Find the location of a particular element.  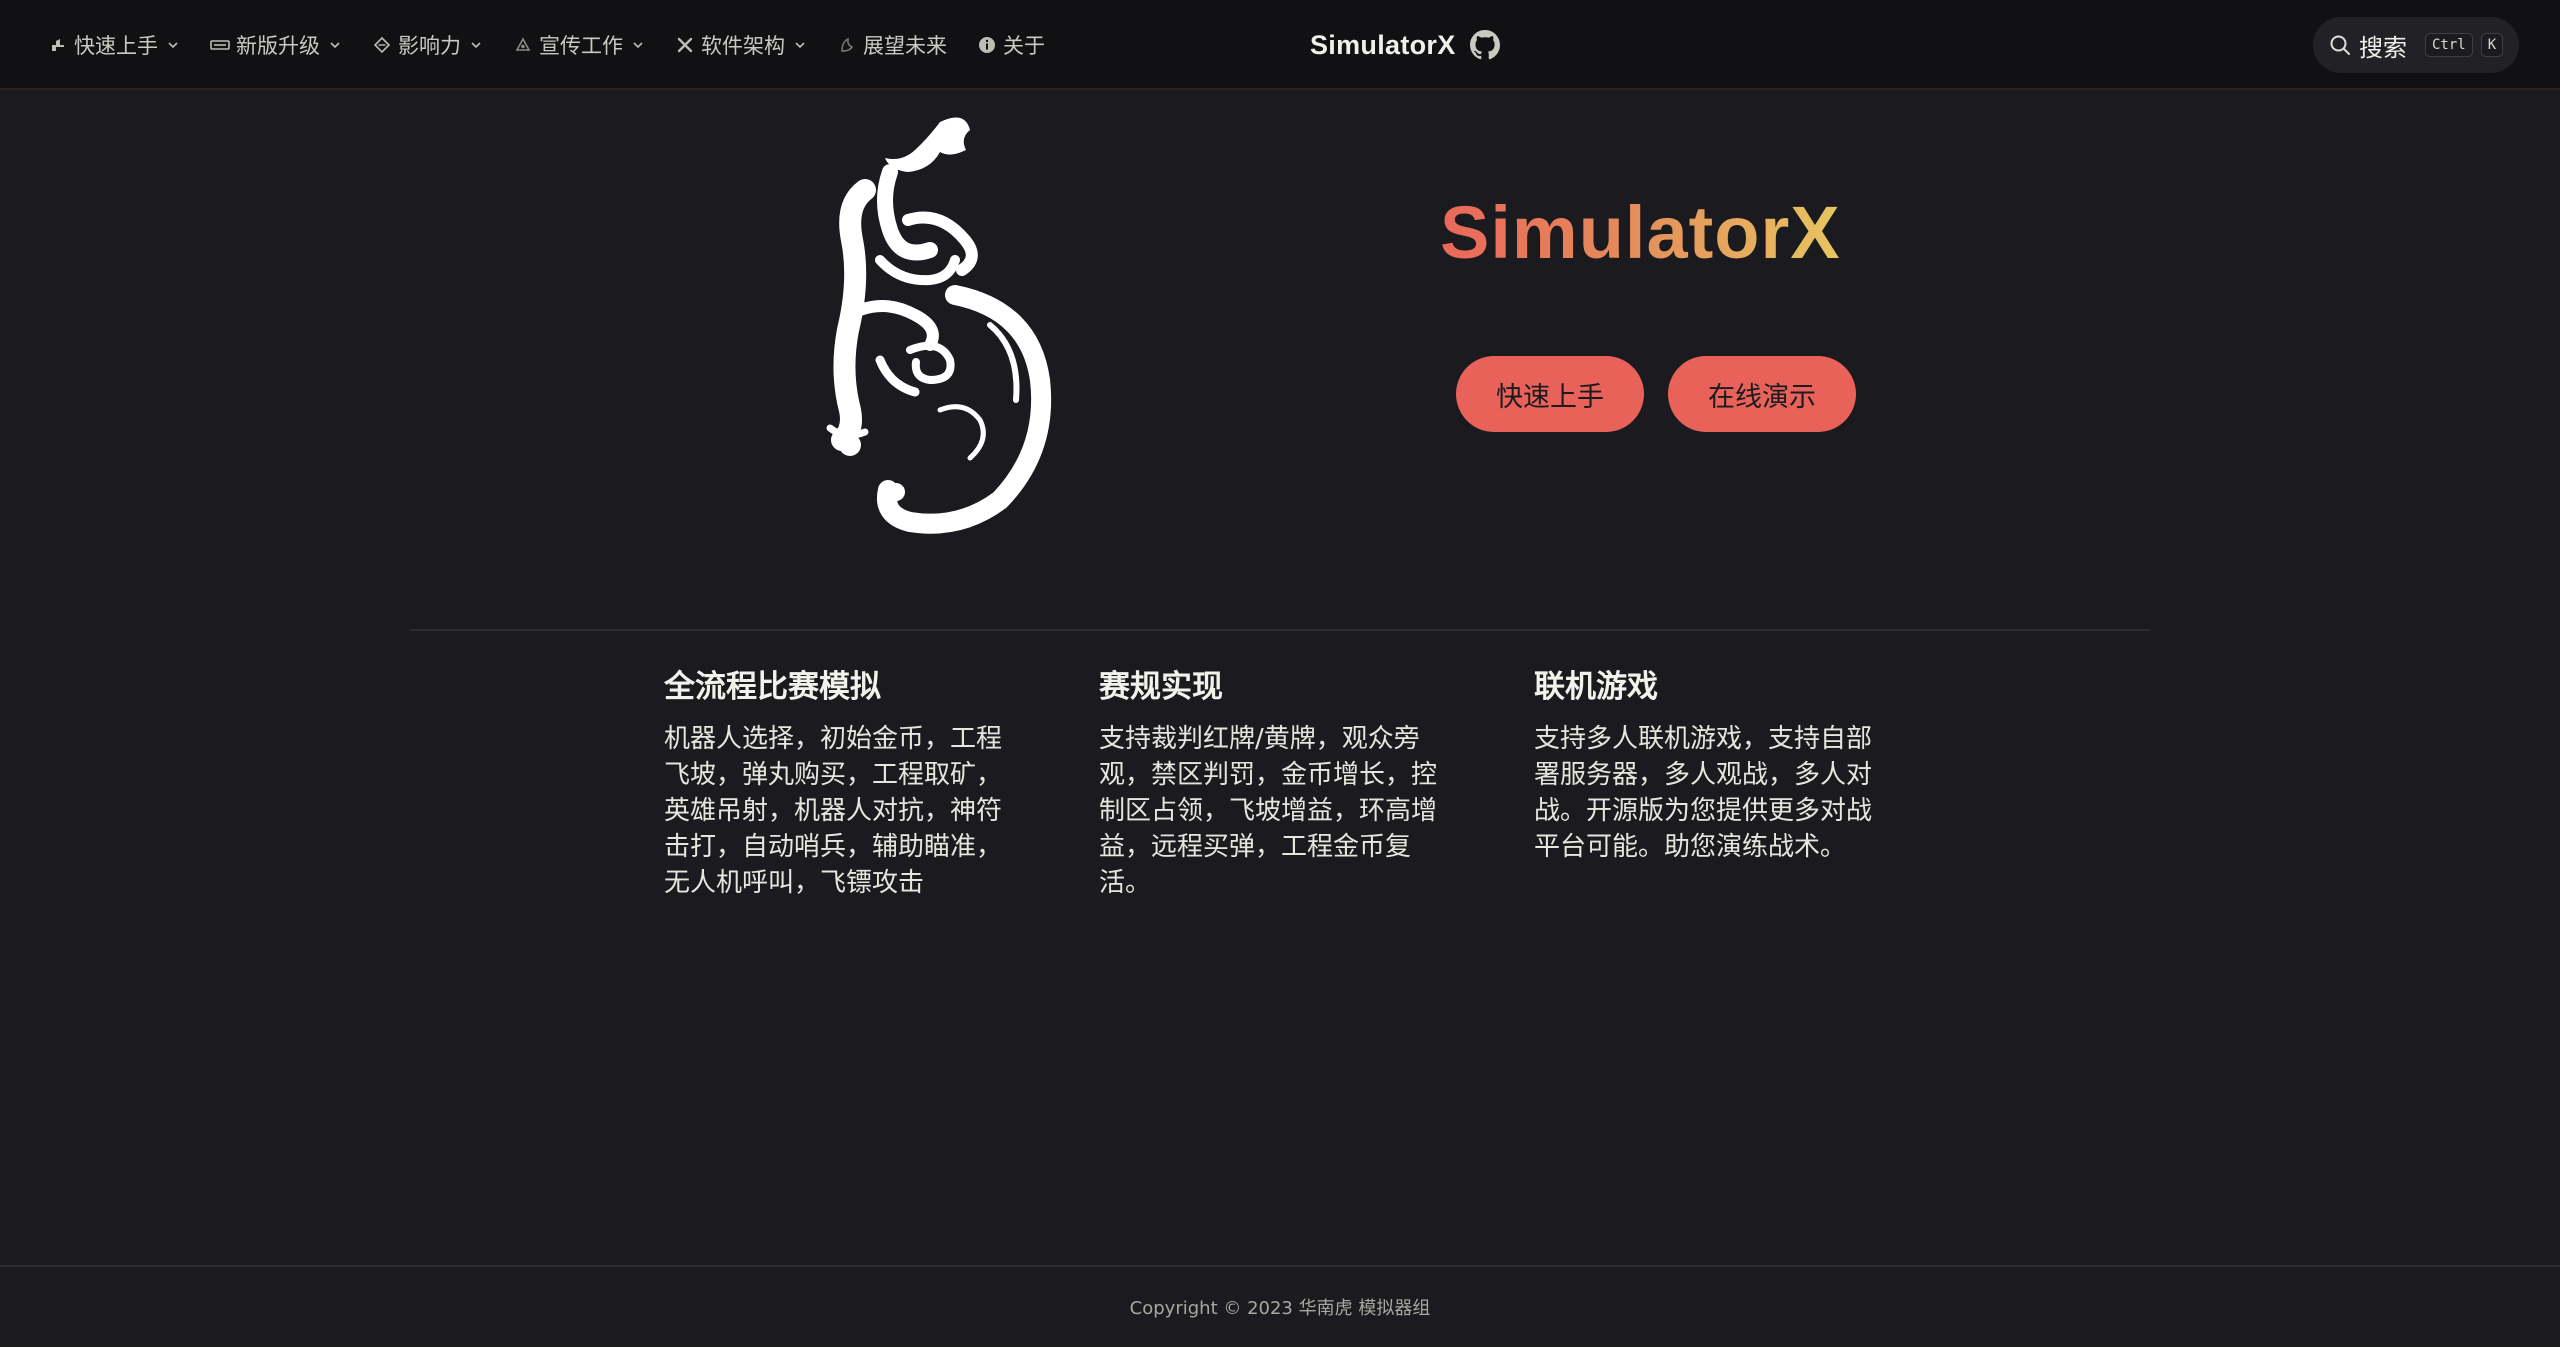

nav-item-quick-start: 快速上手 is located at coordinates (114, 45).